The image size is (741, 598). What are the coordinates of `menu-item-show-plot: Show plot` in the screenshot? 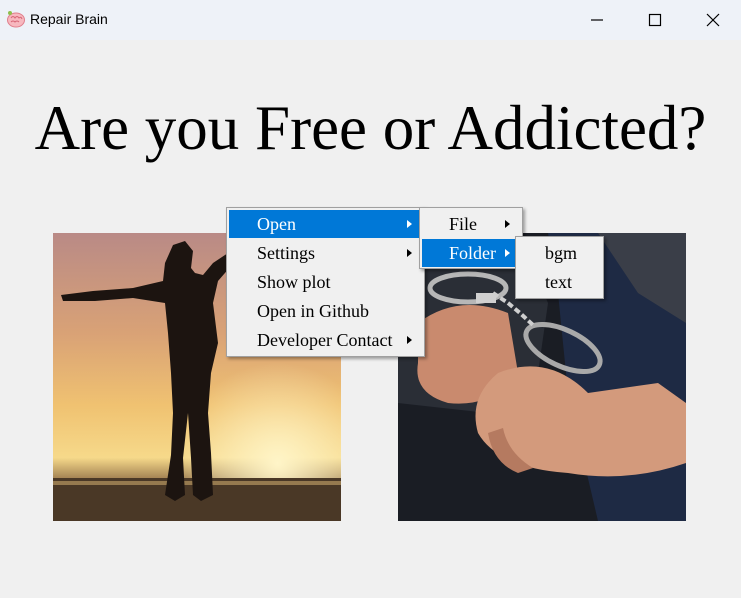 It's located at (325, 282).